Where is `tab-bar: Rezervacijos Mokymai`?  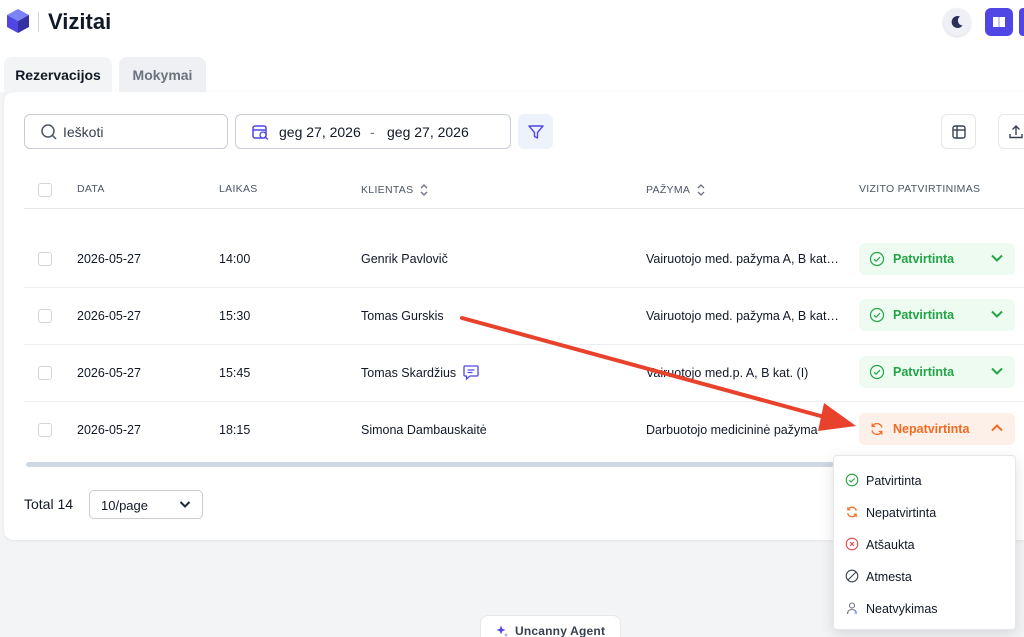 tab-bar: Rezervacijos Mokymai is located at coordinates (512, 68).